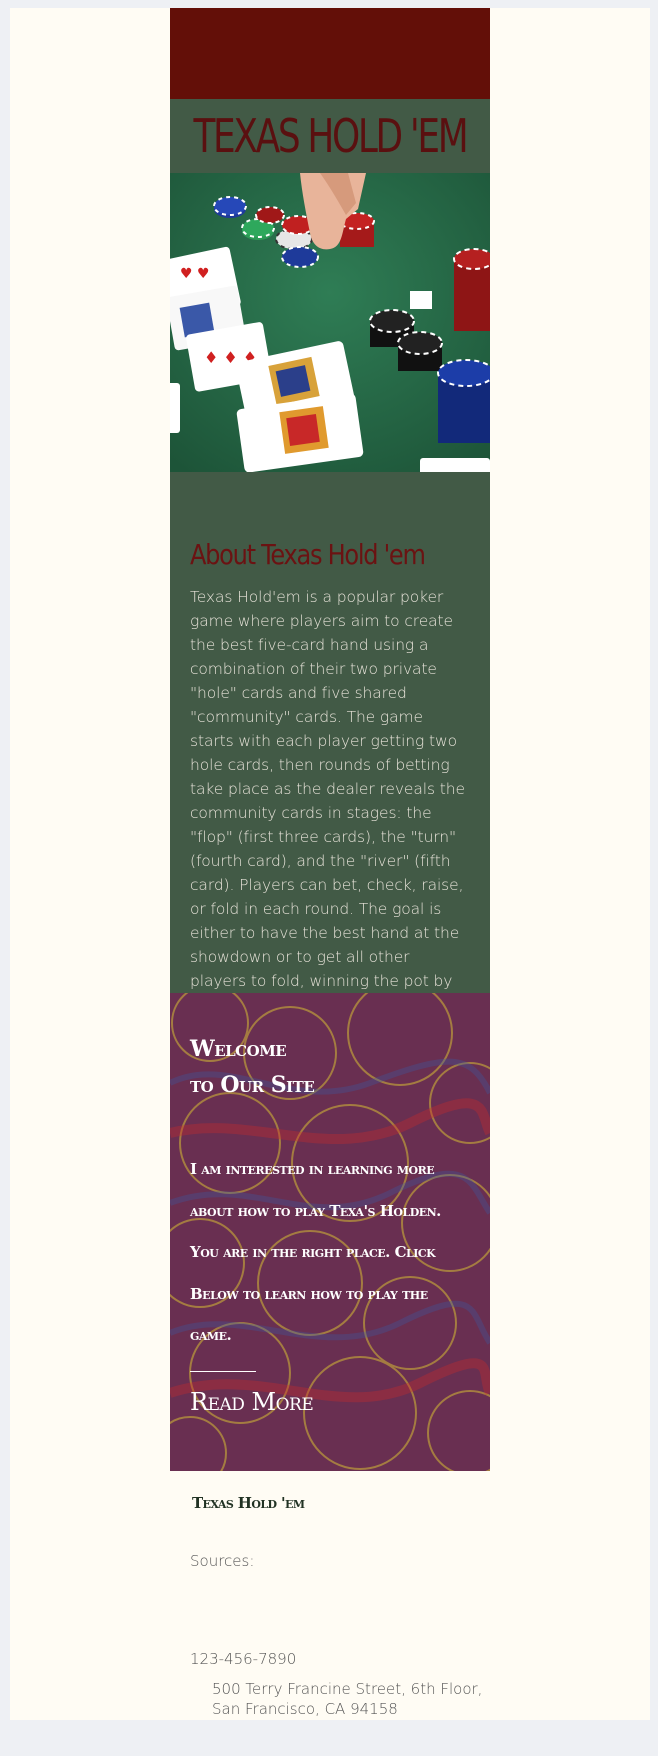 This screenshot has width=658, height=1756. I want to click on phone-number: 123-456-7890, so click(243, 1659).